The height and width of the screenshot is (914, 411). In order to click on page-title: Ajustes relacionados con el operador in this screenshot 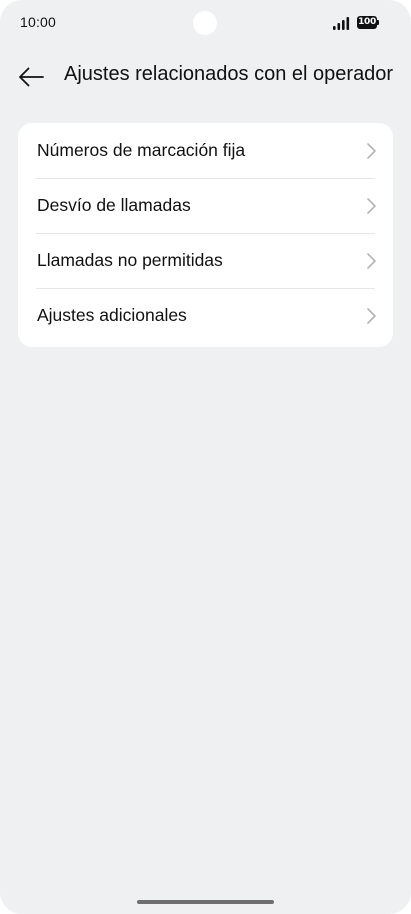, I will do `click(229, 74)`.